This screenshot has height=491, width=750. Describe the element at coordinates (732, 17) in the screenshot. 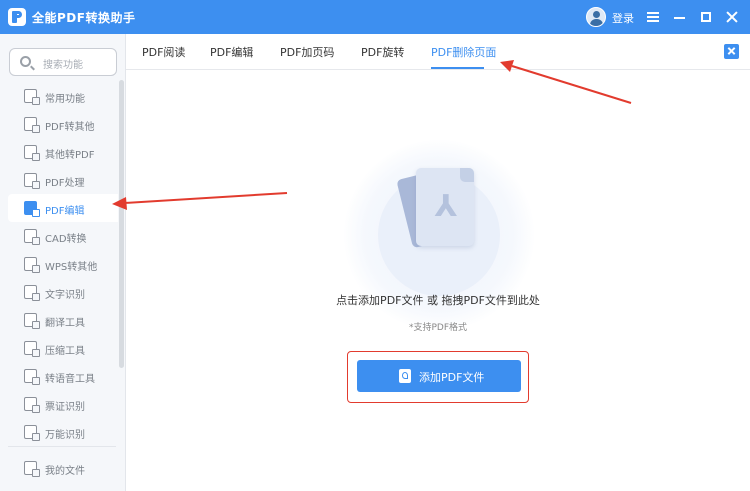

I see `close-icon` at that location.